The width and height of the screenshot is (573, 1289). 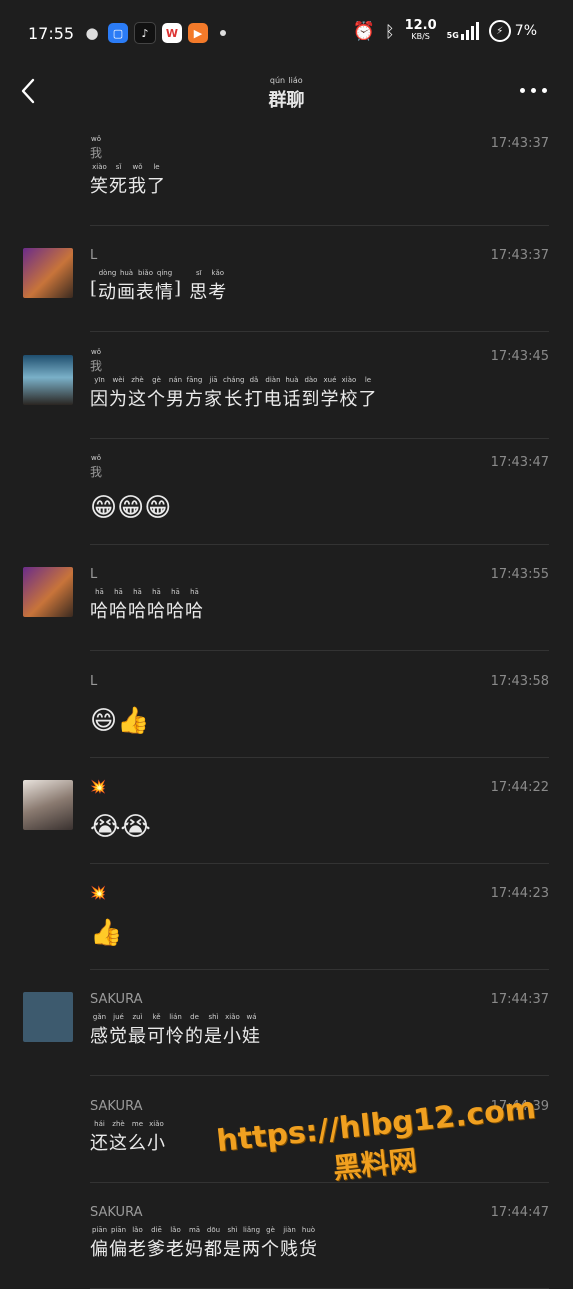 What do you see at coordinates (278, 94) in the screenshot?
I see `title-char: qún 群` at bounding box center [278, 94].